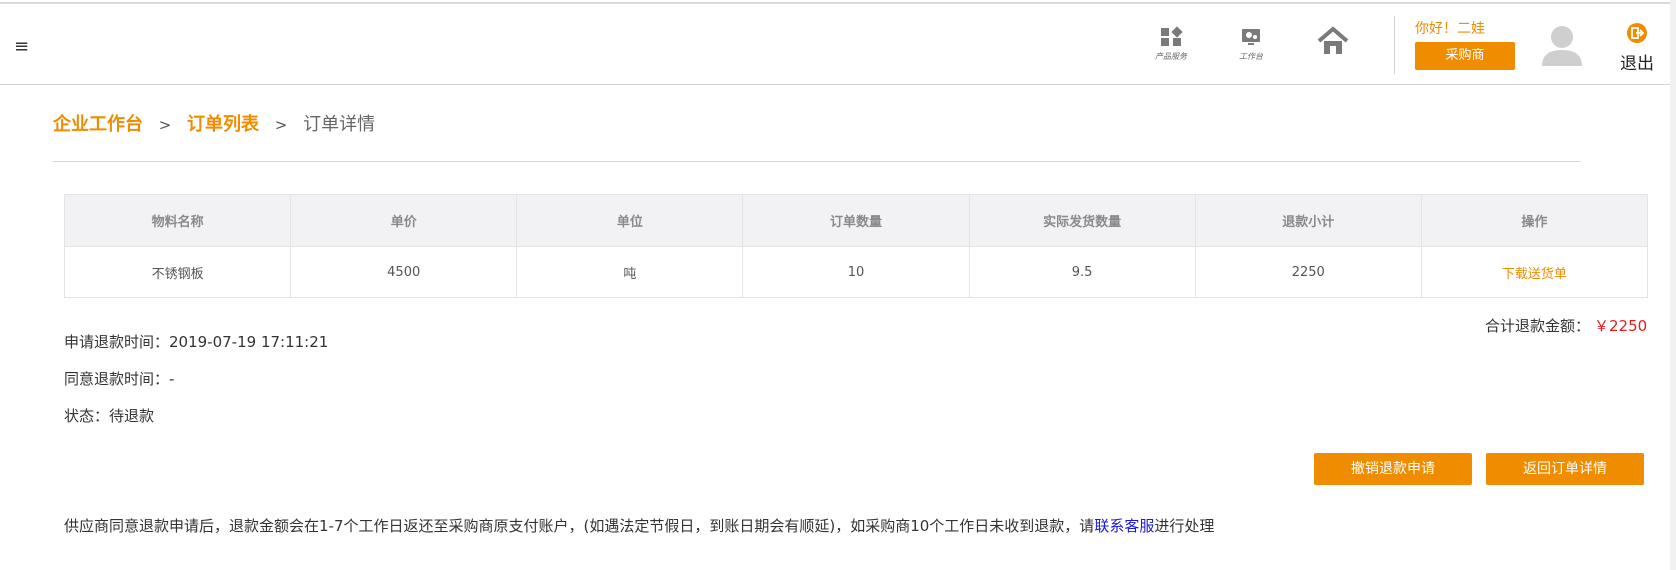 The height and width of the screenshot is (570, 1676). What do you see at coordinates (1251, 56) in the screenshot?
I see `nav-workbench-label: 工作台` at bounding box center [1251, 56].